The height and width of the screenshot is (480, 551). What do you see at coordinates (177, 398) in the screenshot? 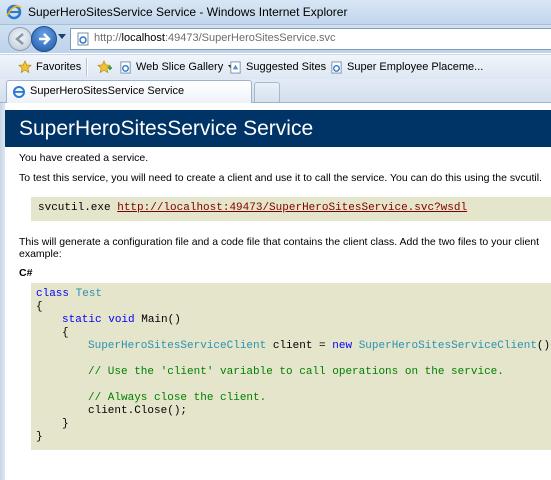
I see `code-comment: // Always close the client.` at bounding box center [177, 398].